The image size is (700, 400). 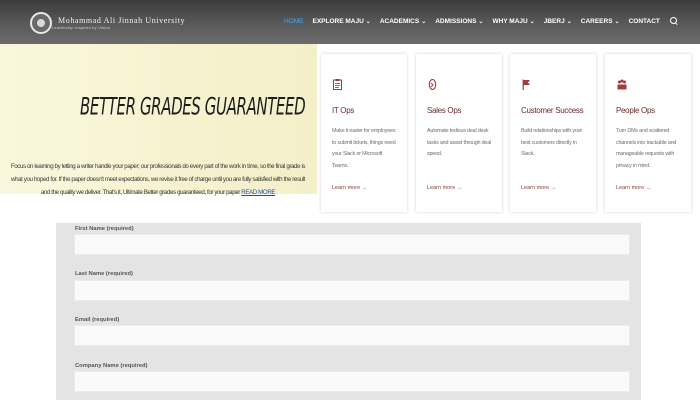 I want to click on learn-more-link-customer-success: Learn more →, so click(x=538, y=188).